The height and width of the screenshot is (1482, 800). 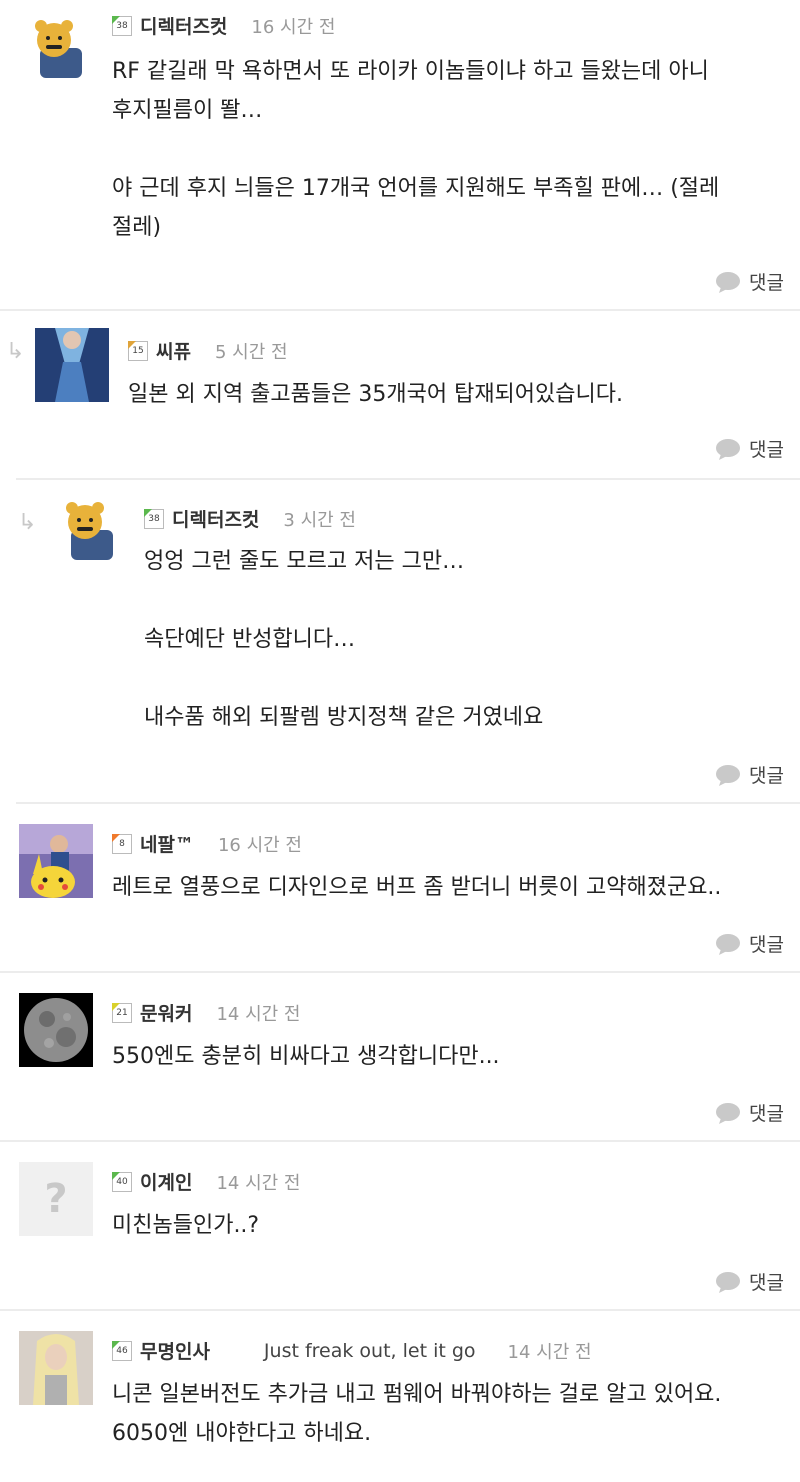 What do you see at coordinates (122, 1012) in the screenshot?
I see `level-badge: 21` at bounding box center [122, 1012].